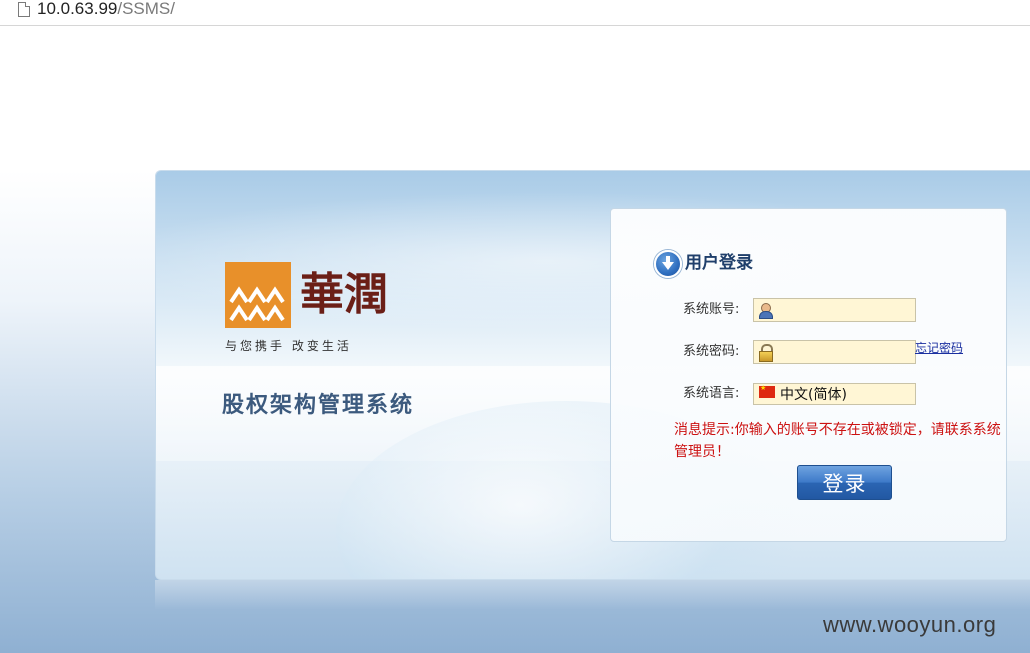 The height and width of the screenshot is (653, 1030). What do you see at coordinates (77, 9) in the screenshot?
I see `url-host: 10.0.63.99` at bounding box center [77, 9].